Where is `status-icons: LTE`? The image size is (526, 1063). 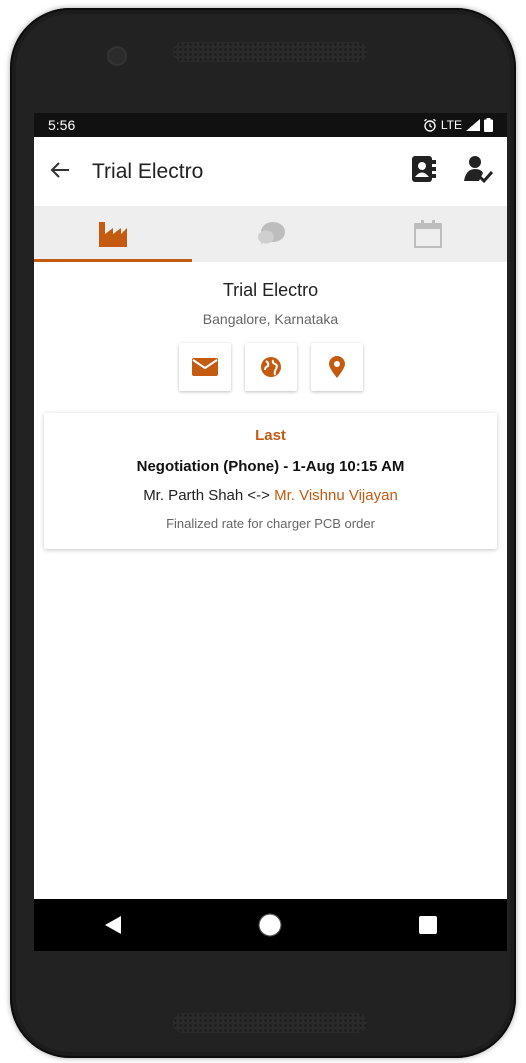
status-icons: LTE is located at coordinates (458, 125).